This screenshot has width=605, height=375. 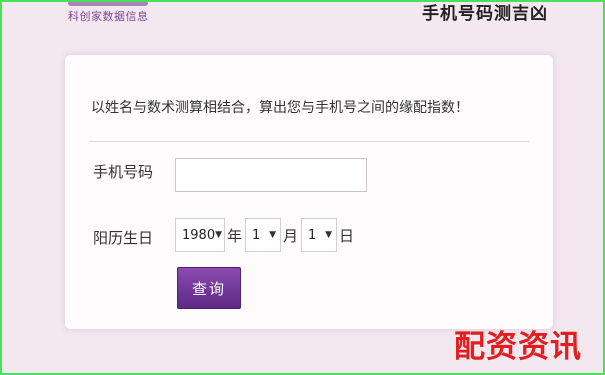 What do you see at coordinates (312, 235) in the screenshot?
I see `day-value: 1` at bounding box center [312, 235].